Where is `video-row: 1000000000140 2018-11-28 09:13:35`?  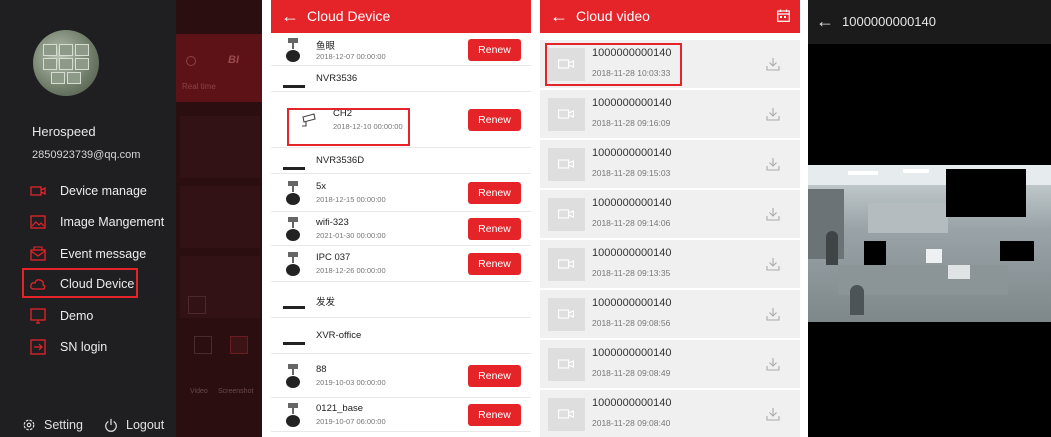 video-row: 1000000000140 2018-11-28 09:13:35 is located at coordinates (670, 264).